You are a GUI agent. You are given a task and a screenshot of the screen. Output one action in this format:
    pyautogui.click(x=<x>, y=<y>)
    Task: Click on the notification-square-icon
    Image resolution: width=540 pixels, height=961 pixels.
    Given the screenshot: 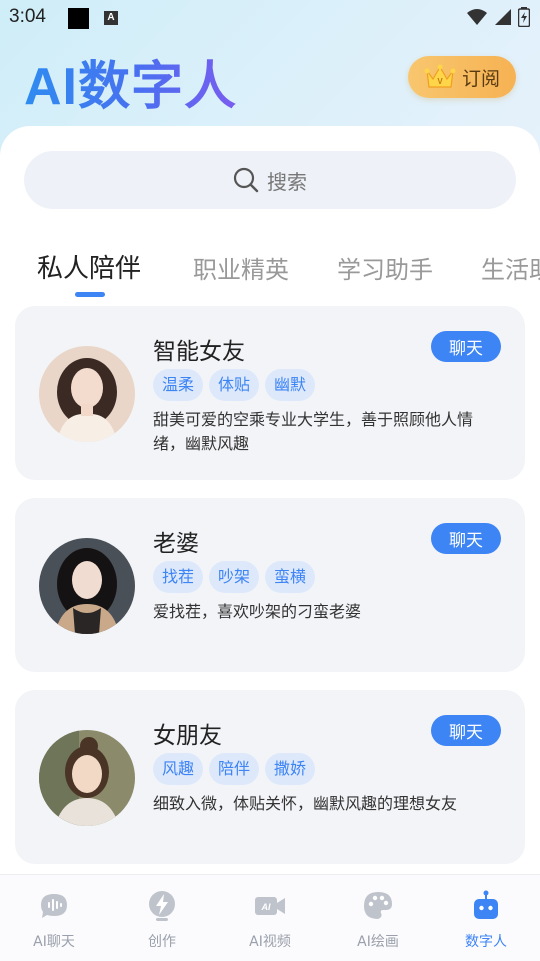 What is the action you would take?
    pyautogui.click(x=78, y=18)
    